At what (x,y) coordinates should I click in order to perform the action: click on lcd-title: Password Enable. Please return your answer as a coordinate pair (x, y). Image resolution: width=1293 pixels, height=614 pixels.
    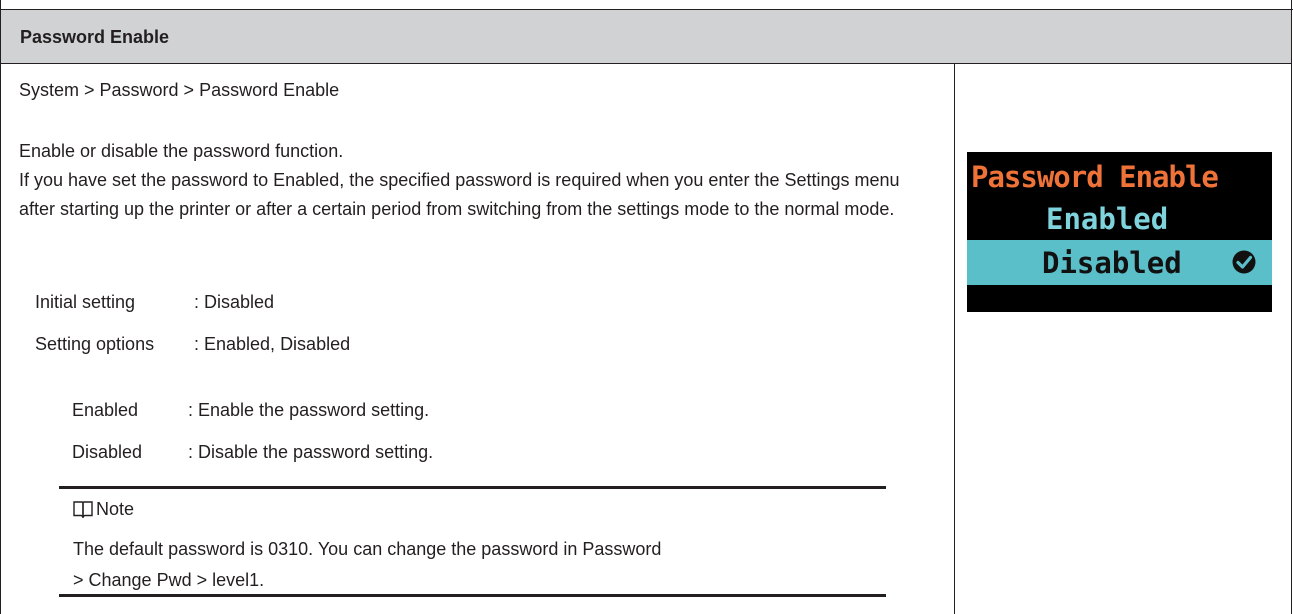
    Looking at the image, I should click on (1095, 177).